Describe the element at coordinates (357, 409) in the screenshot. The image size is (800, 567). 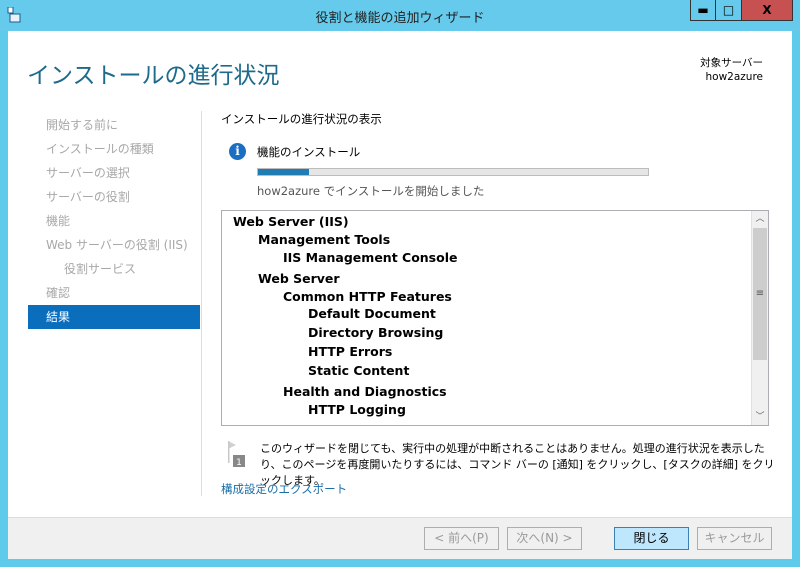
I see `tree-item: HTTP Logging` at that location.